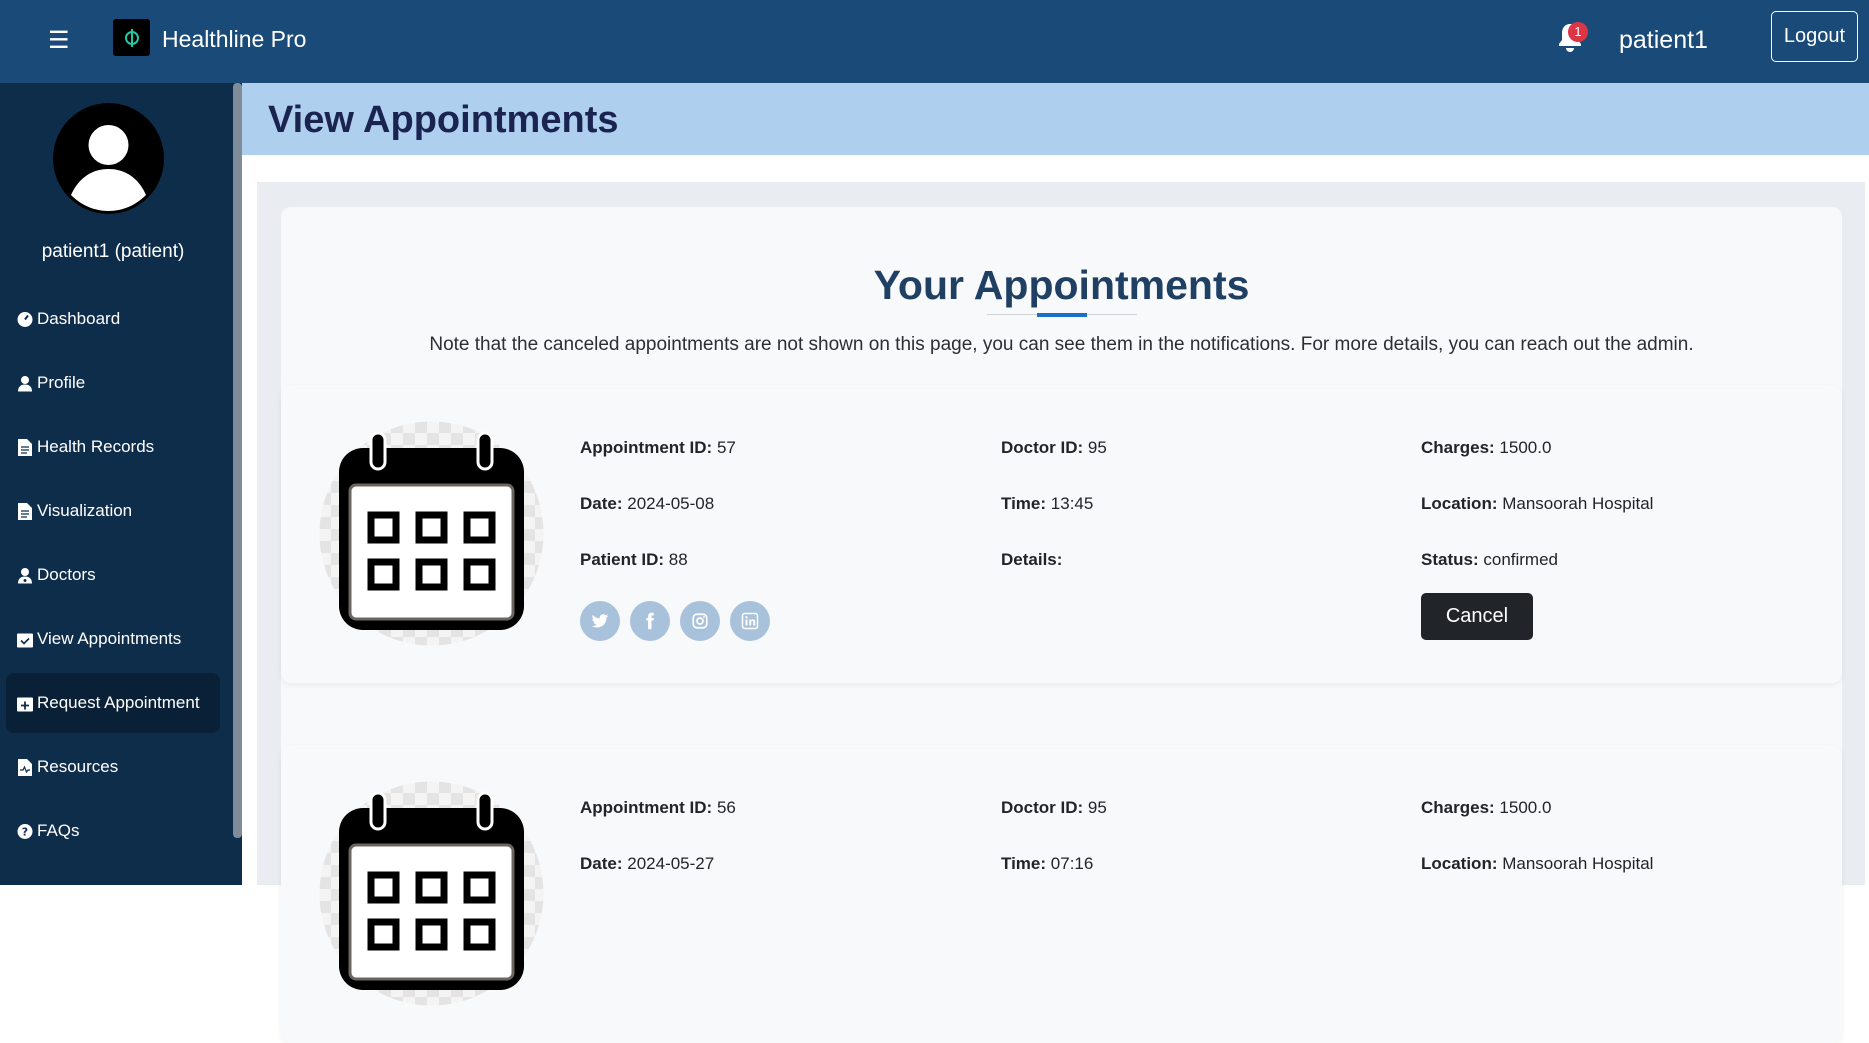 The width and height of the screenshot is (1869, 1043). Describe the element at coordinates (443, 120) in the screenshot. I see `page-title: View Appointments` at that location.